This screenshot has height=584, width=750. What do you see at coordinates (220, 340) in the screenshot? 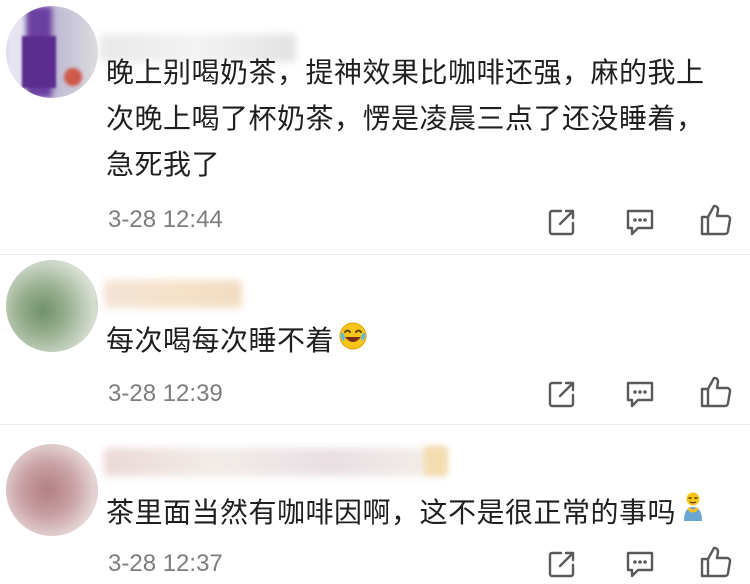
I see `comment-text-line: 每次喝每次睡不着` at bounding box center [220, 340].